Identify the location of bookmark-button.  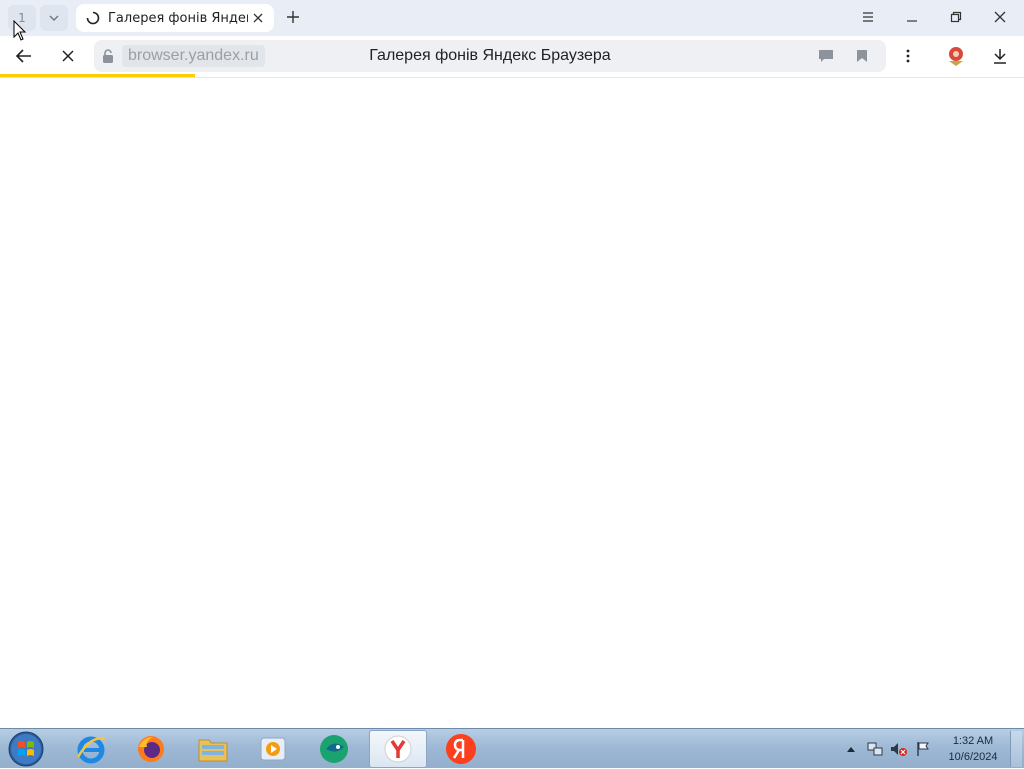
(862, 56).